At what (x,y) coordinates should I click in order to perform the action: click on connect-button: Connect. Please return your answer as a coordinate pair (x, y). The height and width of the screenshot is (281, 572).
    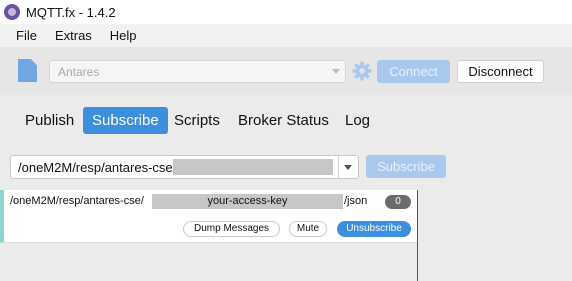
    Looking at the image, I should click on (413, 71).